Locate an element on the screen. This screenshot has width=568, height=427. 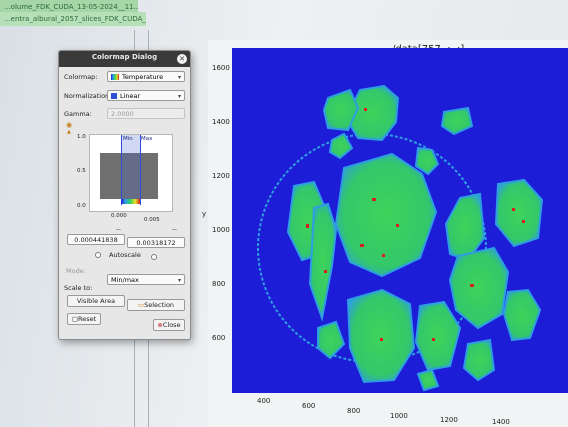
max-autoscale-radio is located at coordinates (154, 257).